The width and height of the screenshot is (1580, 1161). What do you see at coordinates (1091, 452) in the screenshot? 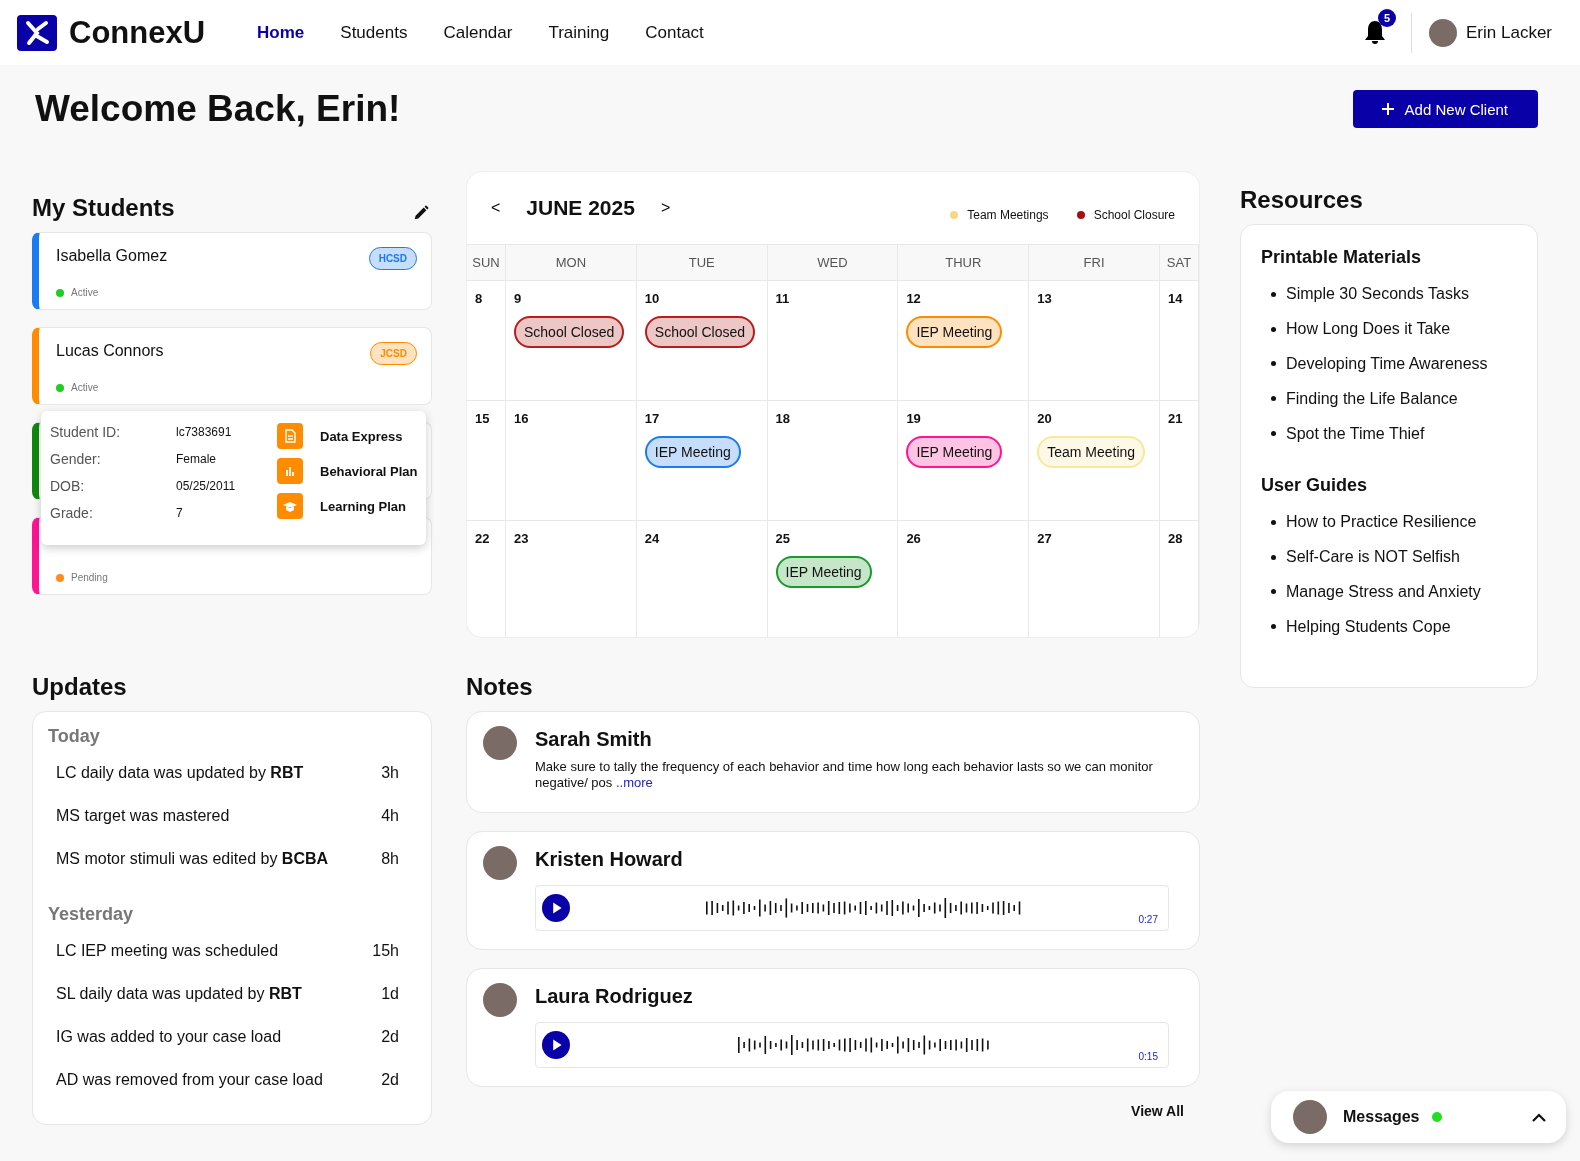
I see `calendar-event: Team Meeting` at bounding box center [1091, 452].